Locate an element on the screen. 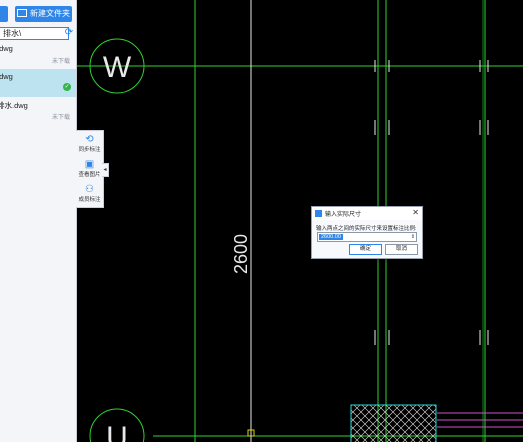 This screenshot has width=523, height=442. new-folder-button: 新建文件夹 is located at coordinates (43, 14).